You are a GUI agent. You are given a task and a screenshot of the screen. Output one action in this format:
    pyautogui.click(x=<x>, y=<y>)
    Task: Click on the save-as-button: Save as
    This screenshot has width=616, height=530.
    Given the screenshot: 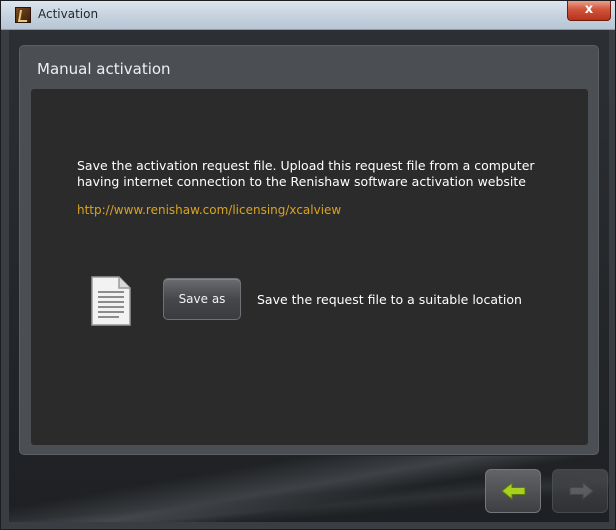 What is the action you would take?
    pyautogui.click(x=202, y=299)
    